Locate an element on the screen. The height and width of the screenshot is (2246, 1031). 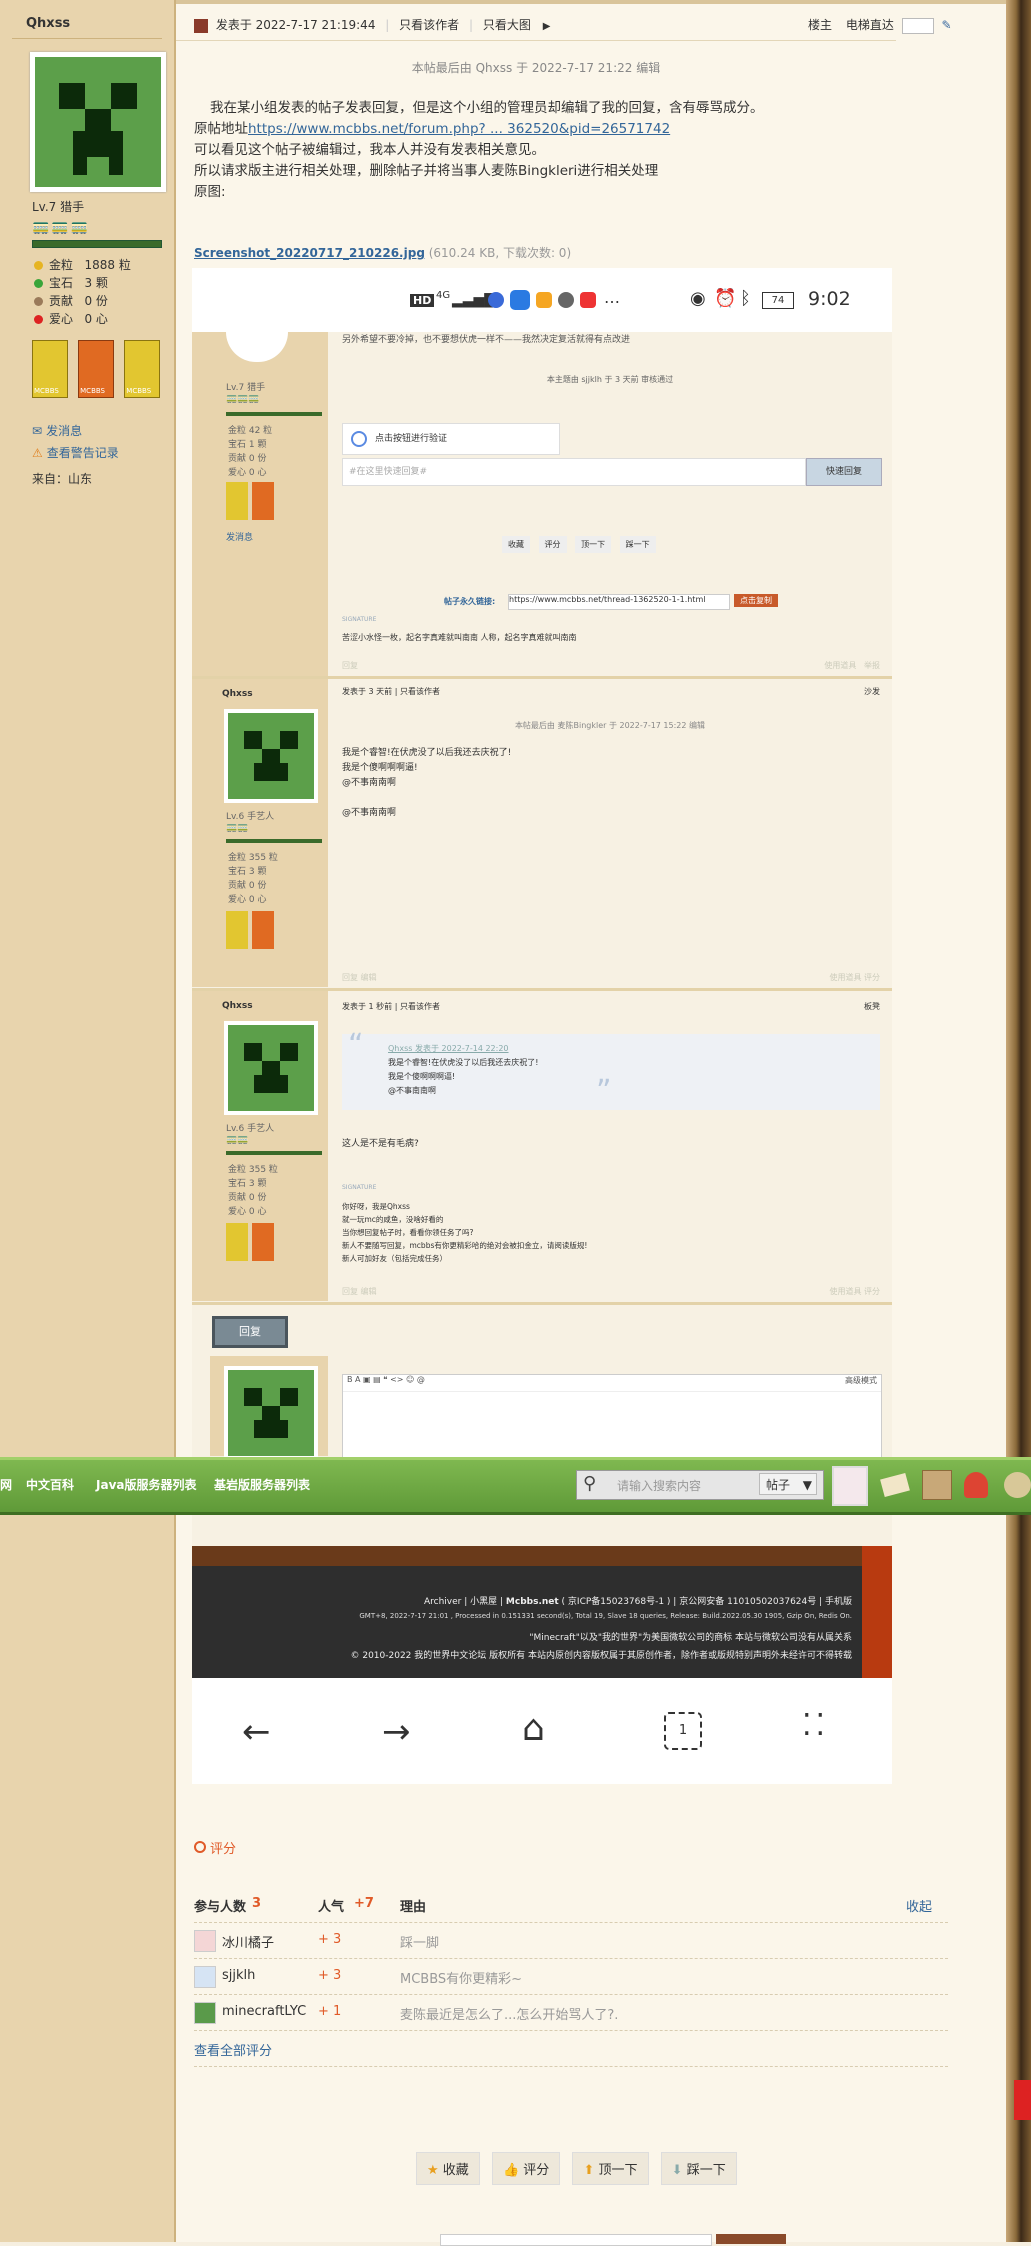
copy-button is located at coordinates (751, 2239).